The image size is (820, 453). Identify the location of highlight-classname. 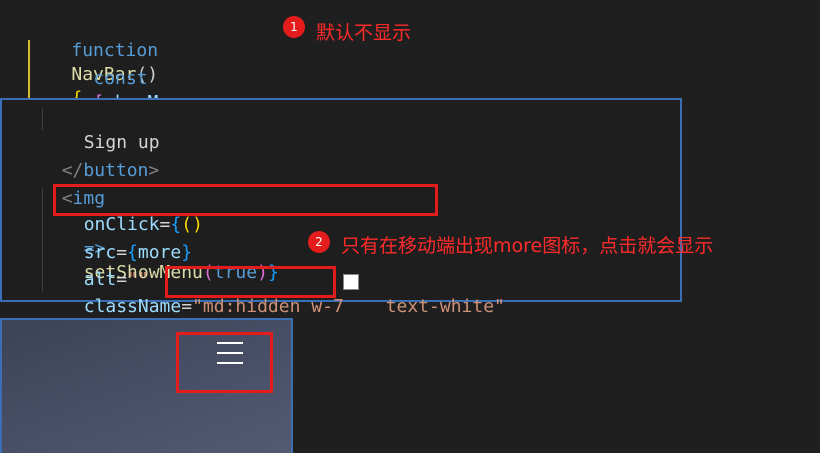
(250, 282).